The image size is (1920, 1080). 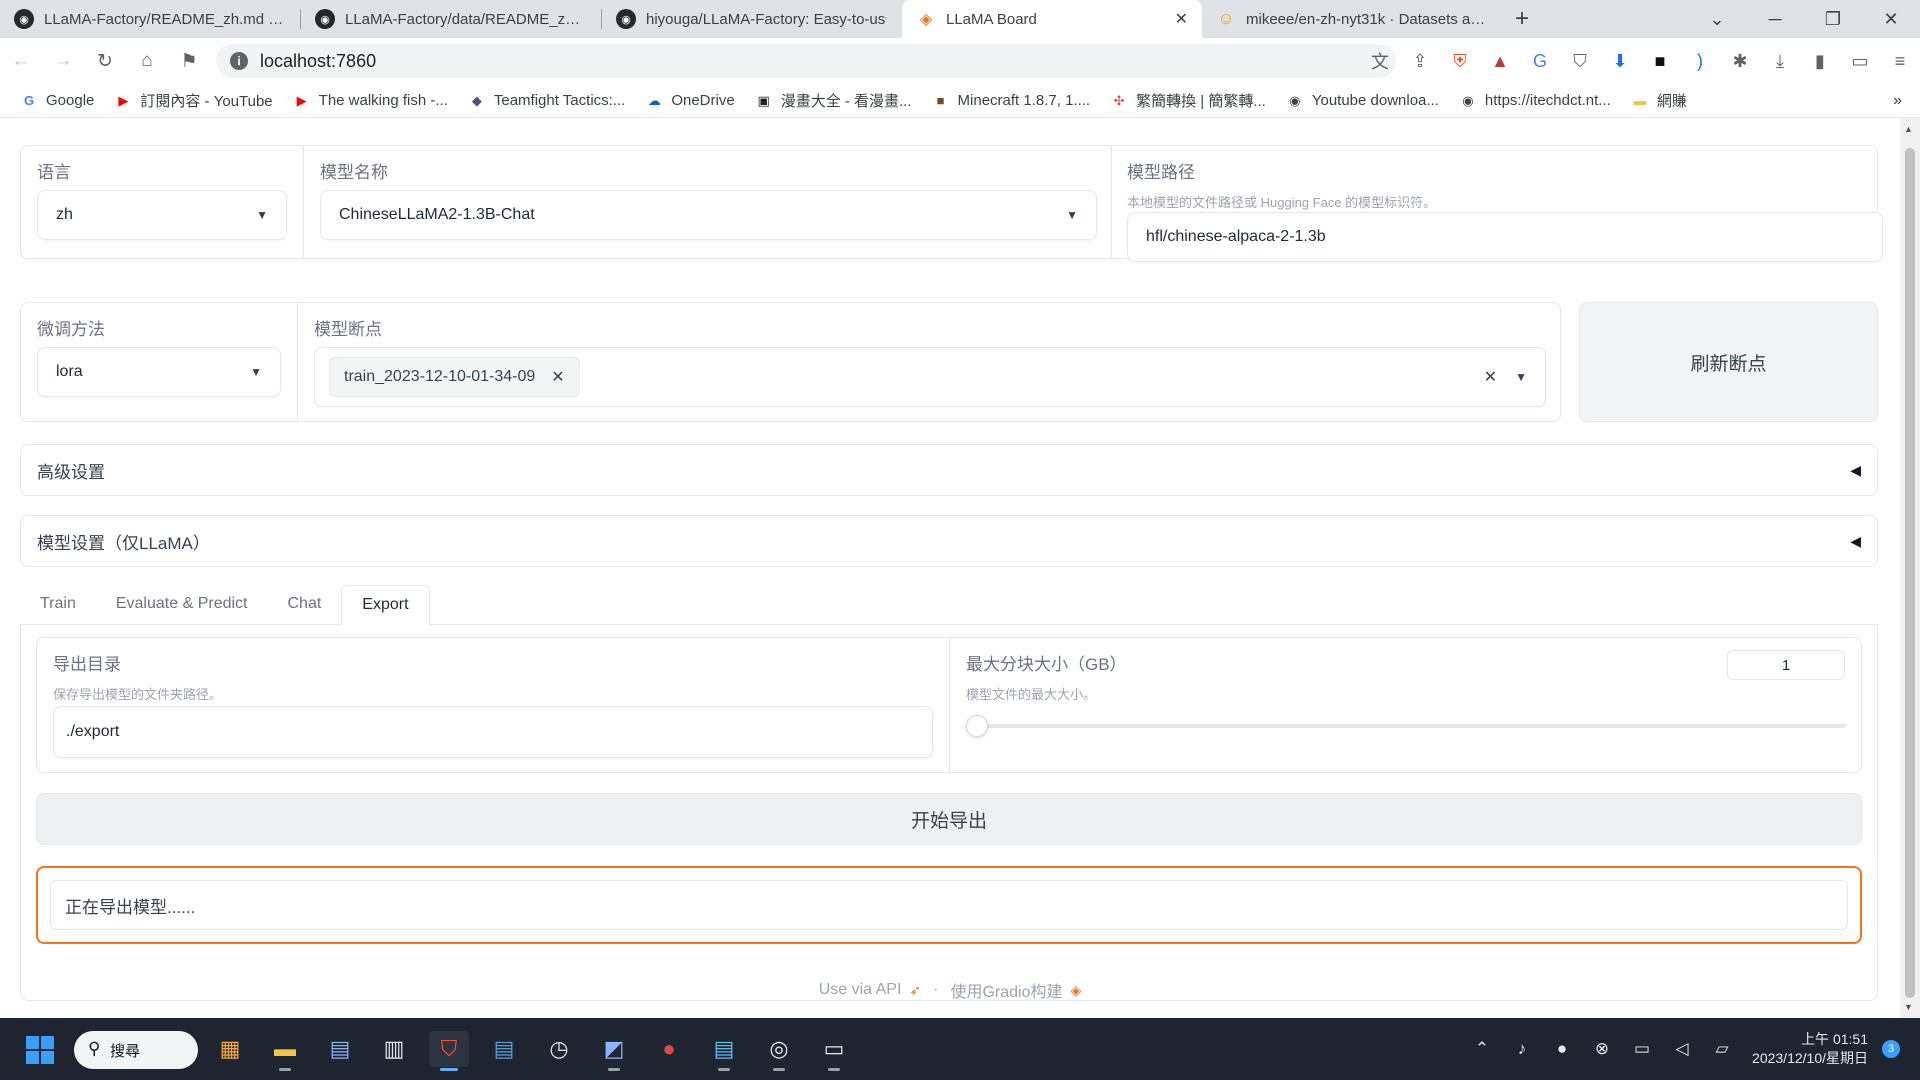 I want to click on notification-badge: 3, so click(x=1891, y=1049).